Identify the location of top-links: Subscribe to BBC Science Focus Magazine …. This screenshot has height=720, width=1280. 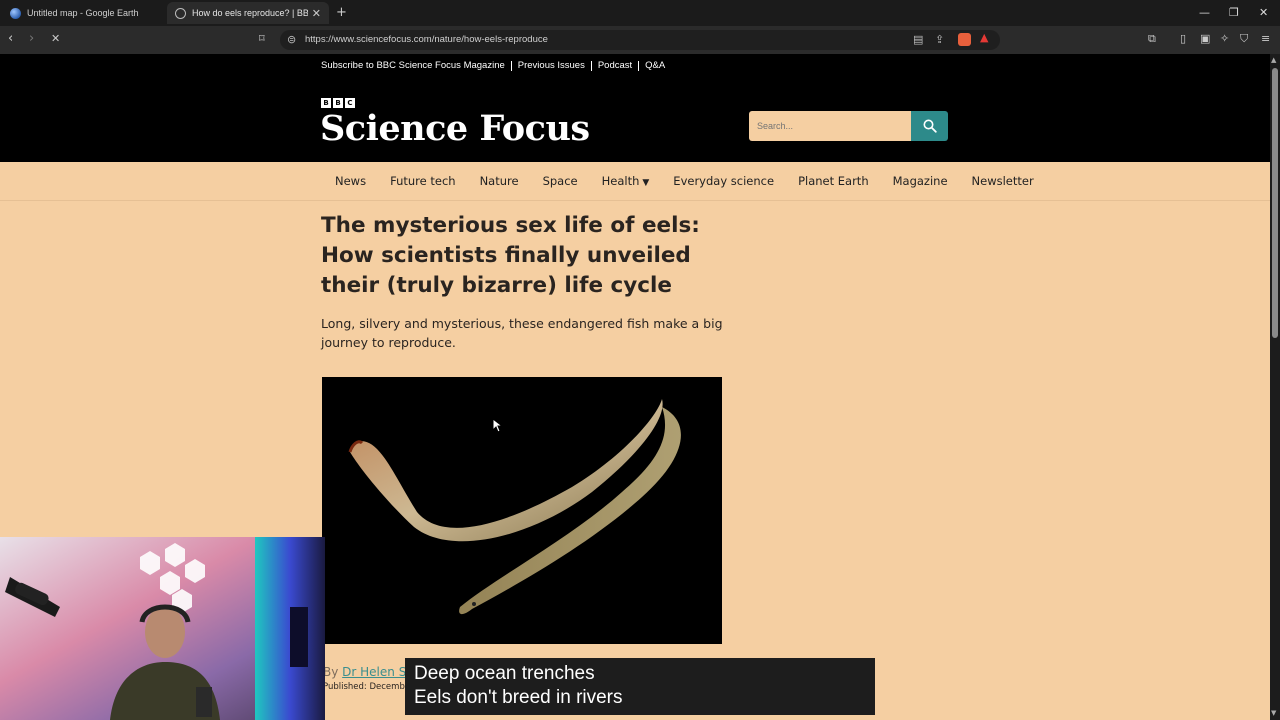
(496, 66).